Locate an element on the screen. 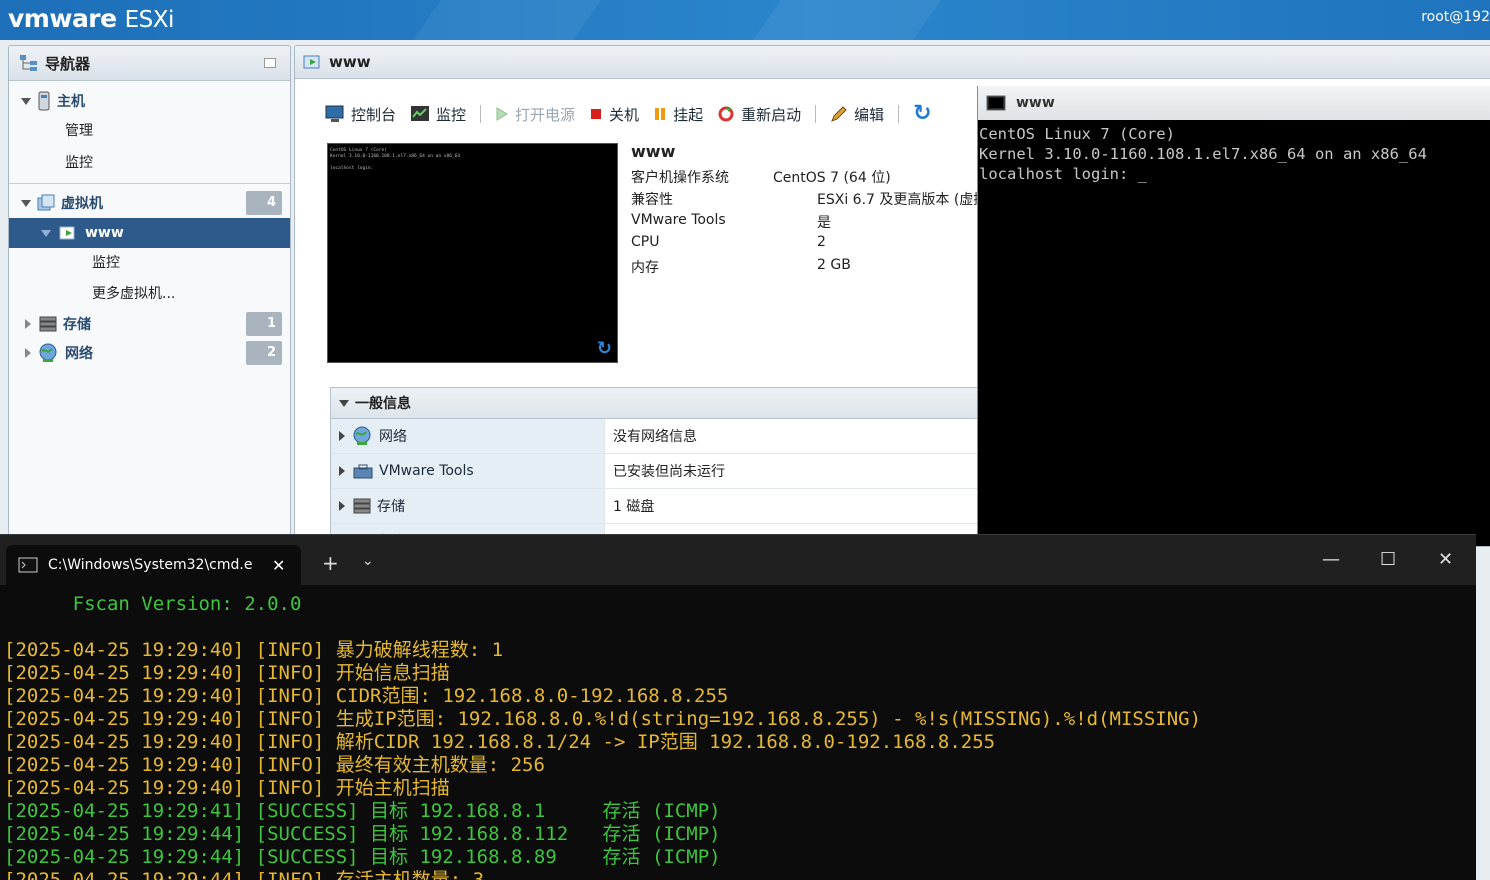 Image resolution: width=1490 pixels, height=880 pixels. play-icon is located at coordinates (502, 114).